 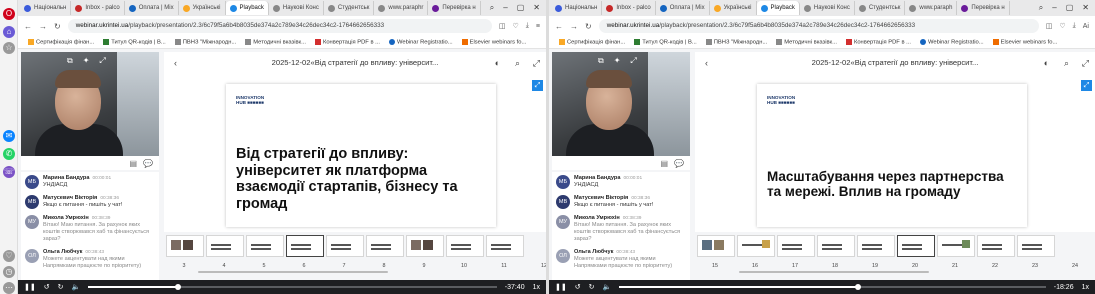 I want to click on tab: Перевірка н, so click(x=454, y=8).